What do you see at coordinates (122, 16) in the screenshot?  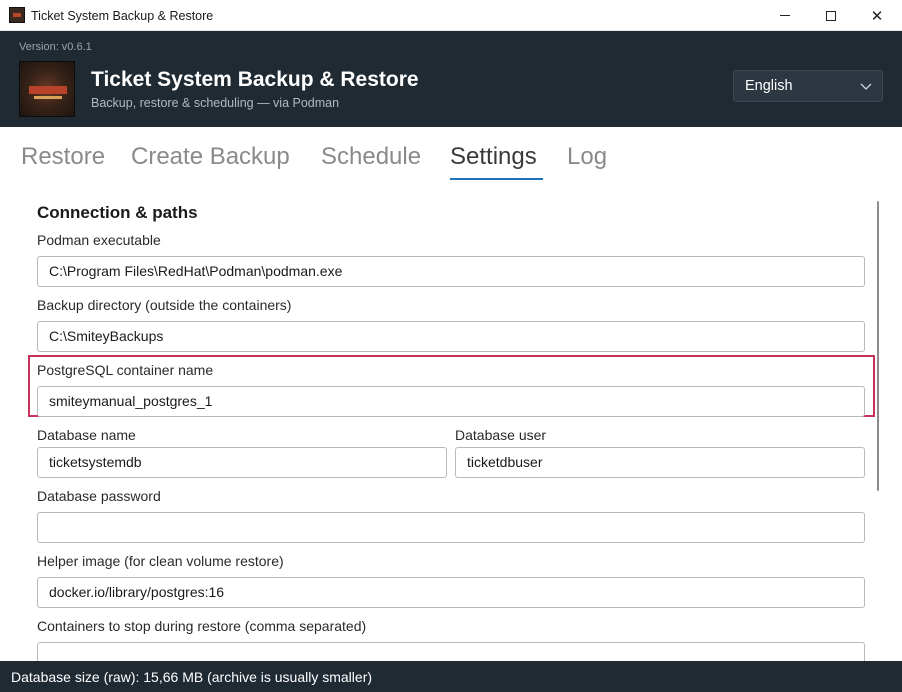 I see `window-title: Ticket System Backup & Restore` at bounding box center [122, 16].